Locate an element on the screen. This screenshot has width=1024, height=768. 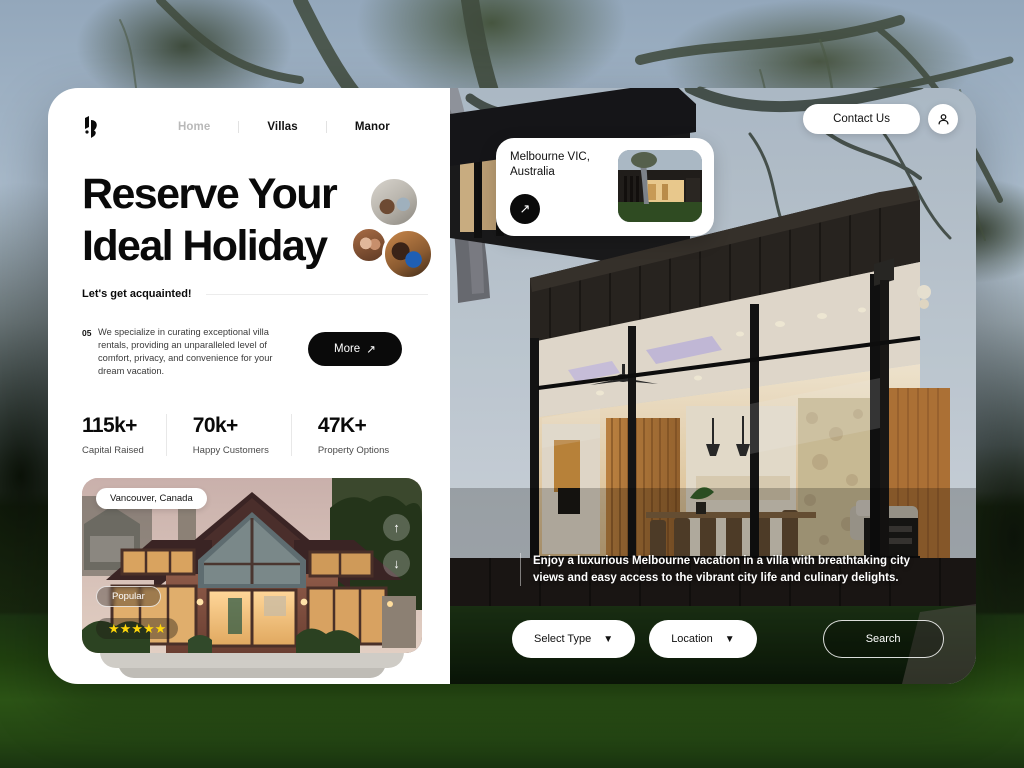
acquainted-divider is located at coordinates (316, 294).